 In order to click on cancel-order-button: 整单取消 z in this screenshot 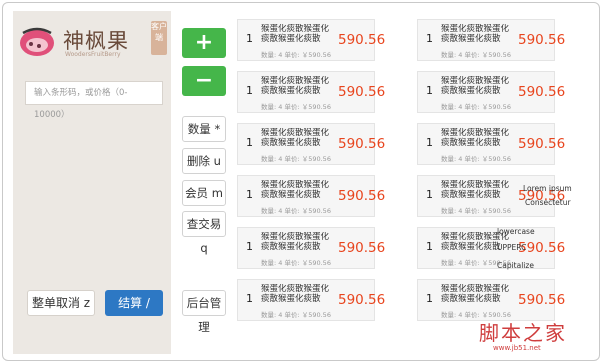, I will do `click(61, 303)`.